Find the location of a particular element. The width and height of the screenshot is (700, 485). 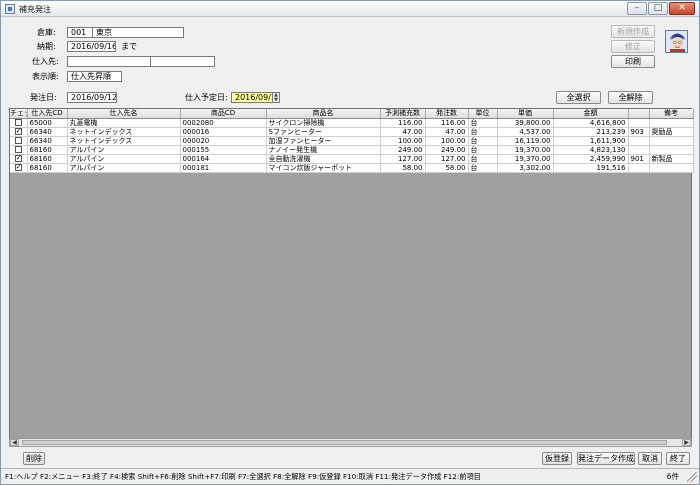

column-header: 発注数 is located at coordinates (447, 114).